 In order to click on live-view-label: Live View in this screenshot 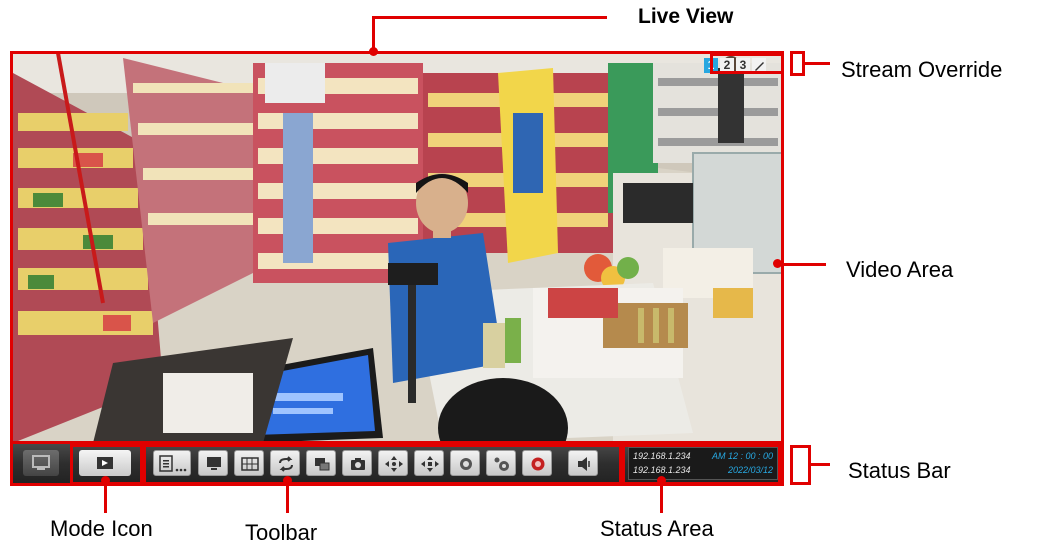, I will do `click(686, 16)`.